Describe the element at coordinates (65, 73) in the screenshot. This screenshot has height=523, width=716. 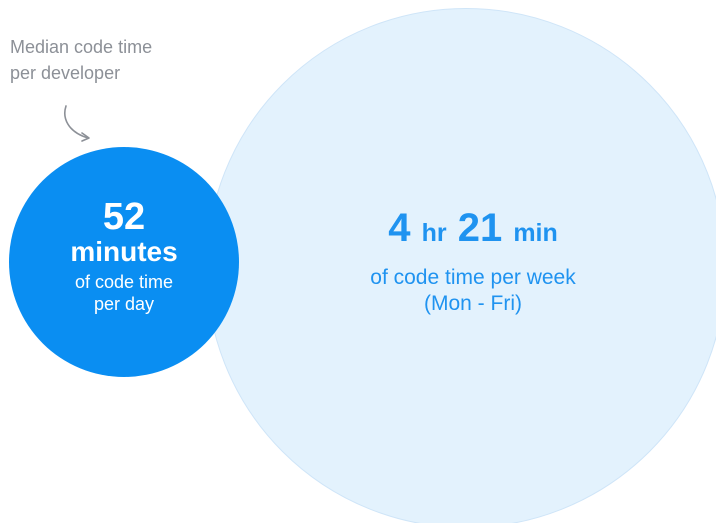
I see `caption-line-2: per developer` at that location.